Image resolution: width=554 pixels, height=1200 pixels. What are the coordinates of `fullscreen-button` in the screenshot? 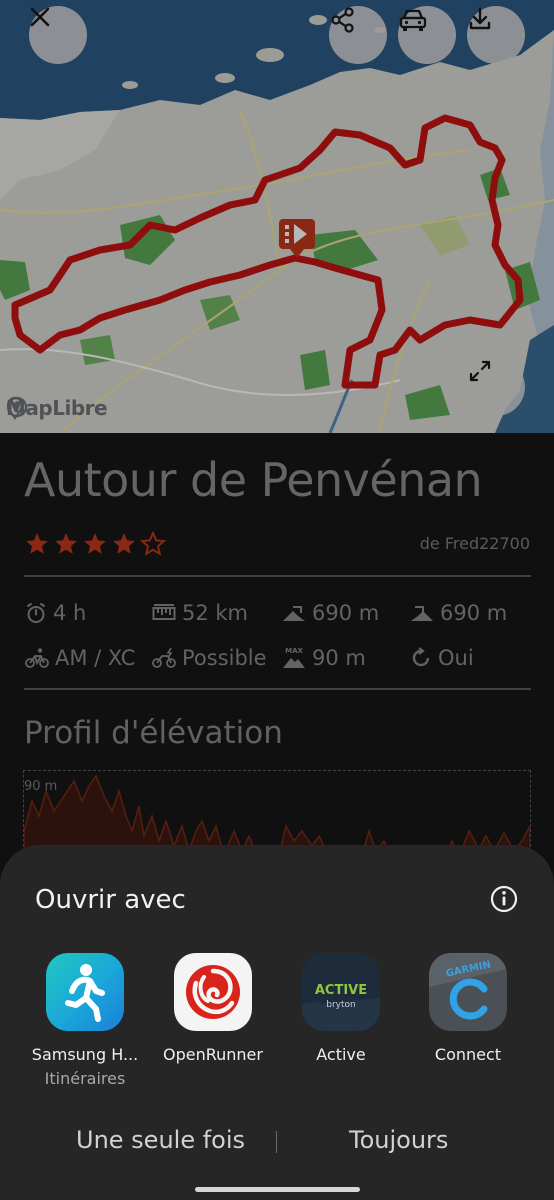 It's located at (496, 387).